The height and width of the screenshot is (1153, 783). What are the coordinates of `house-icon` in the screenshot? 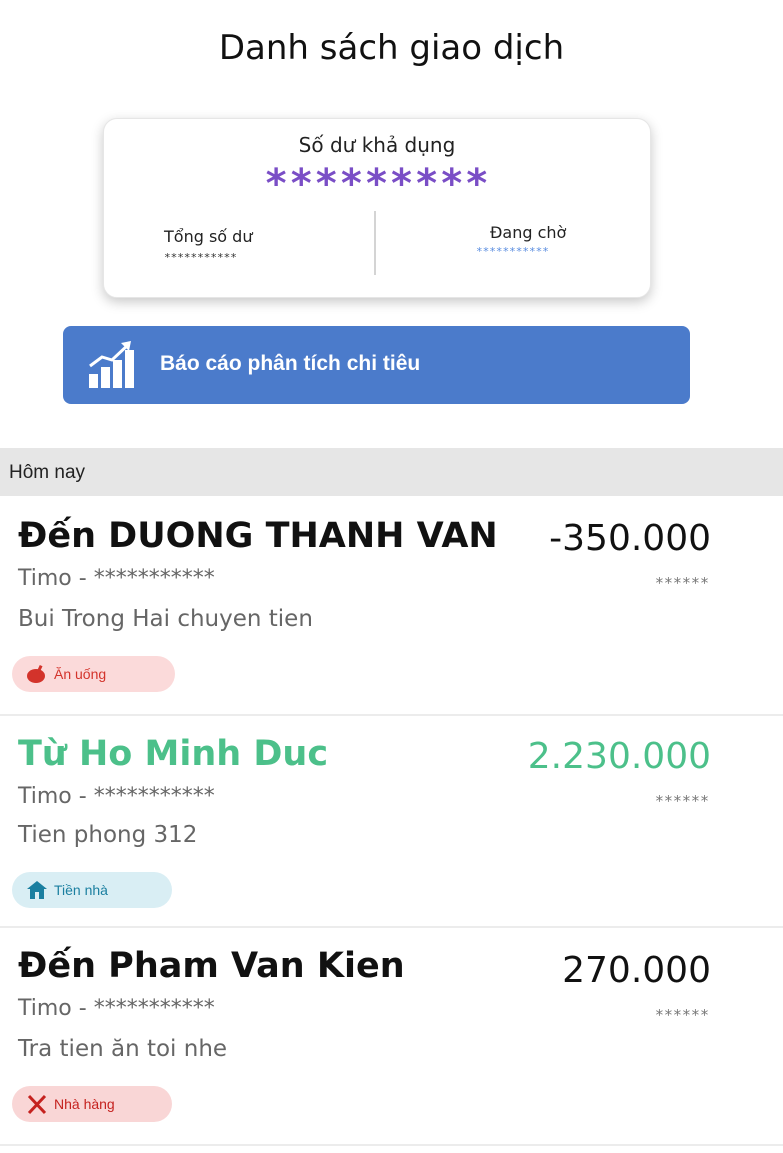 It's located at (37, 890).